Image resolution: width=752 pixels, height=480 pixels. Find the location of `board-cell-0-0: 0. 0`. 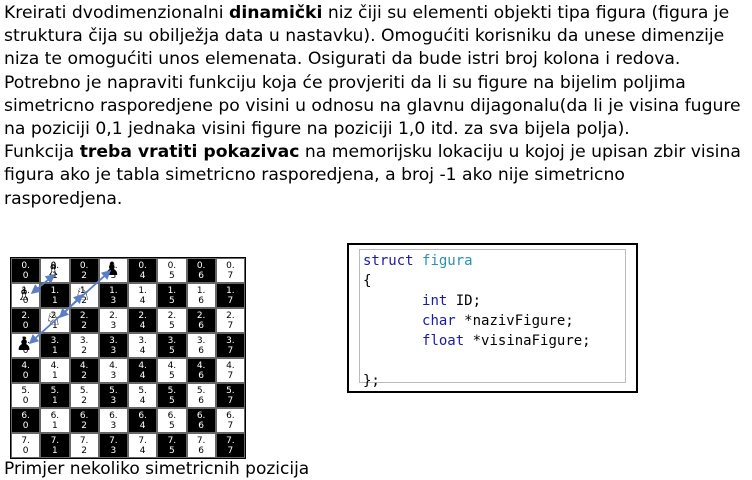

board-cell-0-0: 0. 0 is located at coordinates (26, 270).